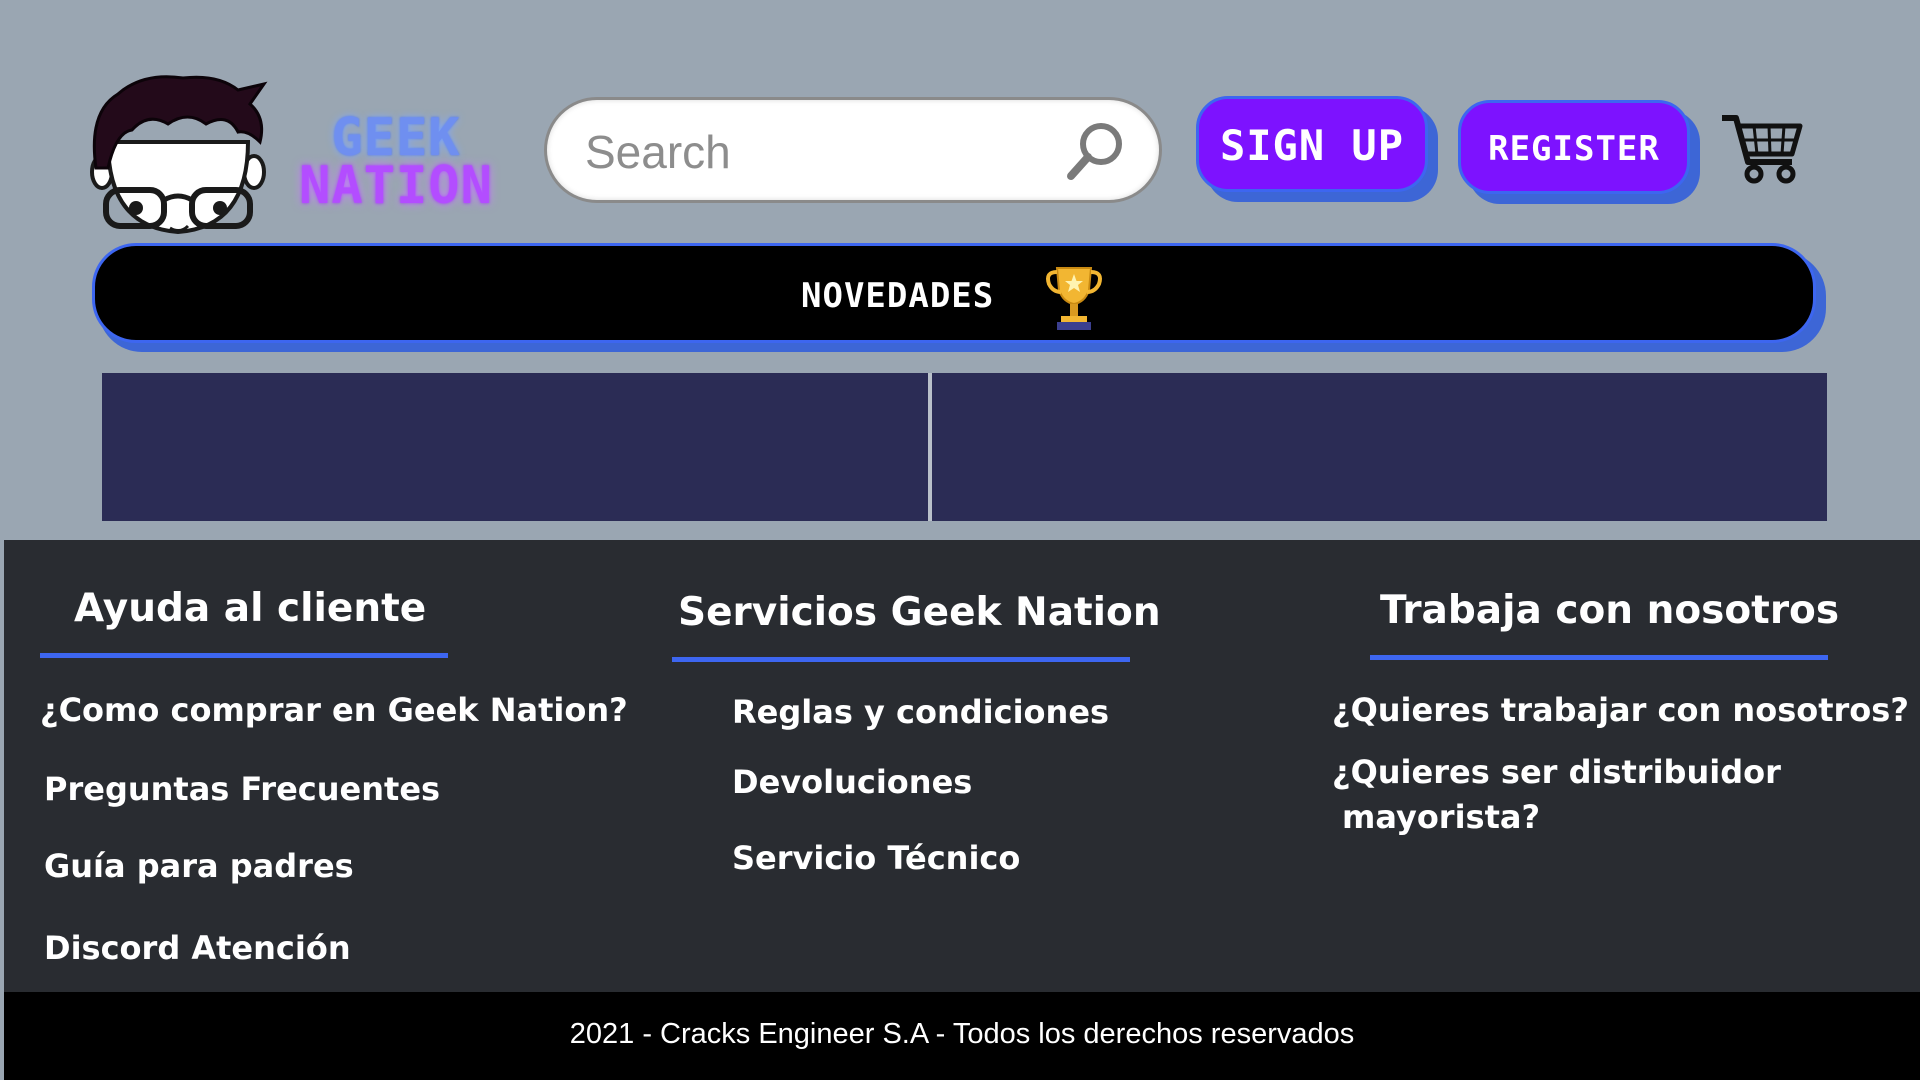 The image size is (1920, 1080). What do you see at coordinates (250, 608) in the screenshot?
I see `footer-title-ayuda: Ayuda al cliente` at bounding box center [250, 608].